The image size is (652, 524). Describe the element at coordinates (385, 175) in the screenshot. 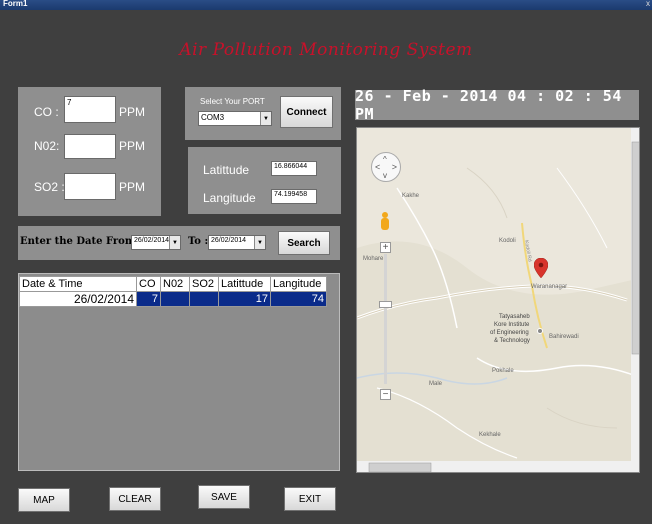

I see `chevron-down-icon: v` at that location.